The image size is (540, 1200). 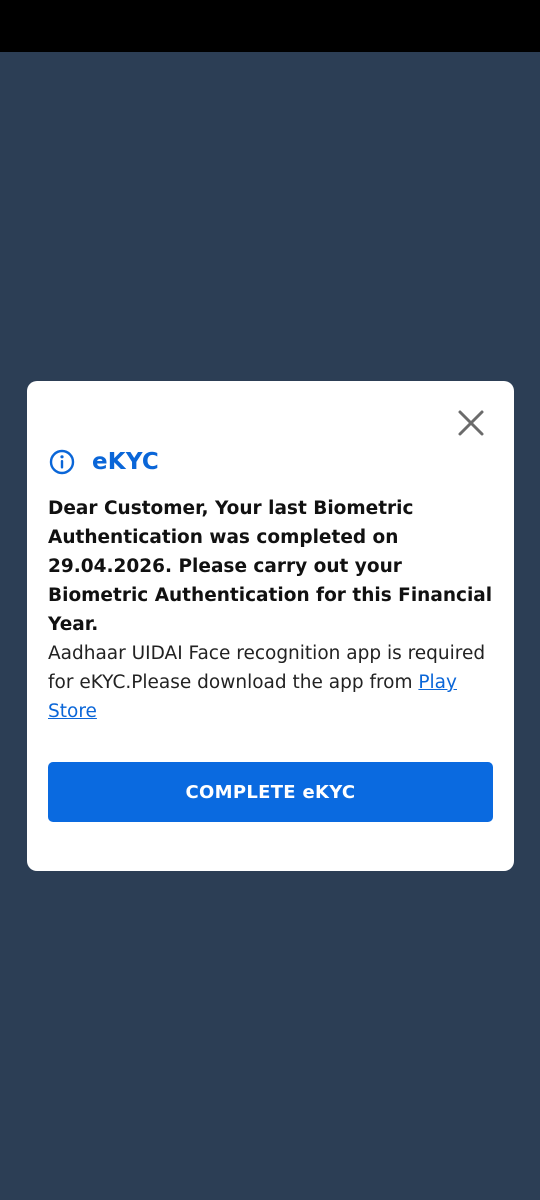 I want to click on dialog-header: eKYC, so click(x=103, y=462).